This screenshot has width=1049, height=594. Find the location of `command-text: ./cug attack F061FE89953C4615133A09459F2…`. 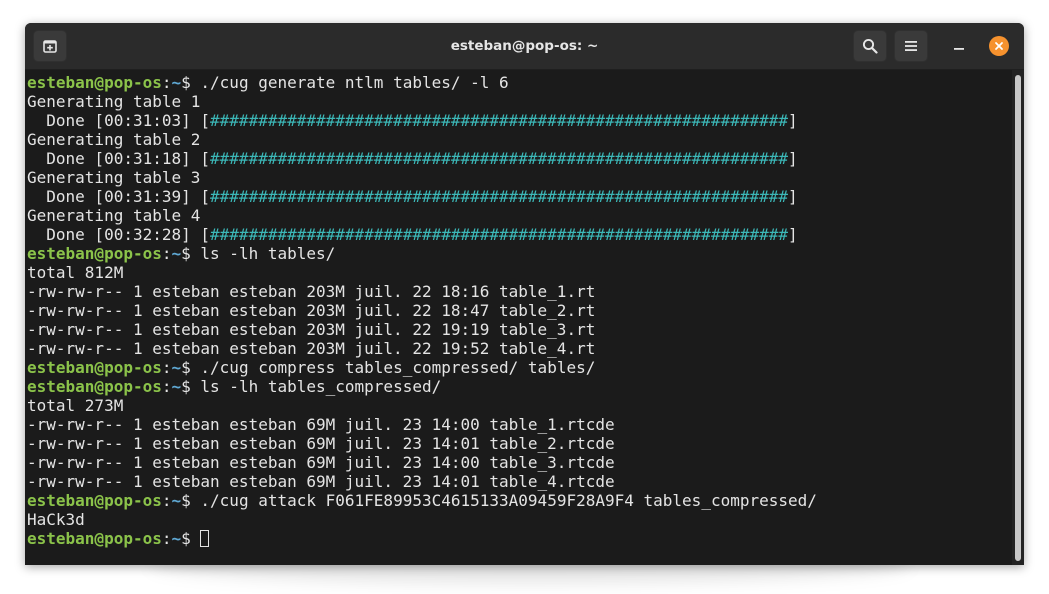

command-text: ./cug attack F061FE89953C4615133A09459F2… is located at coordinates (508, 500).